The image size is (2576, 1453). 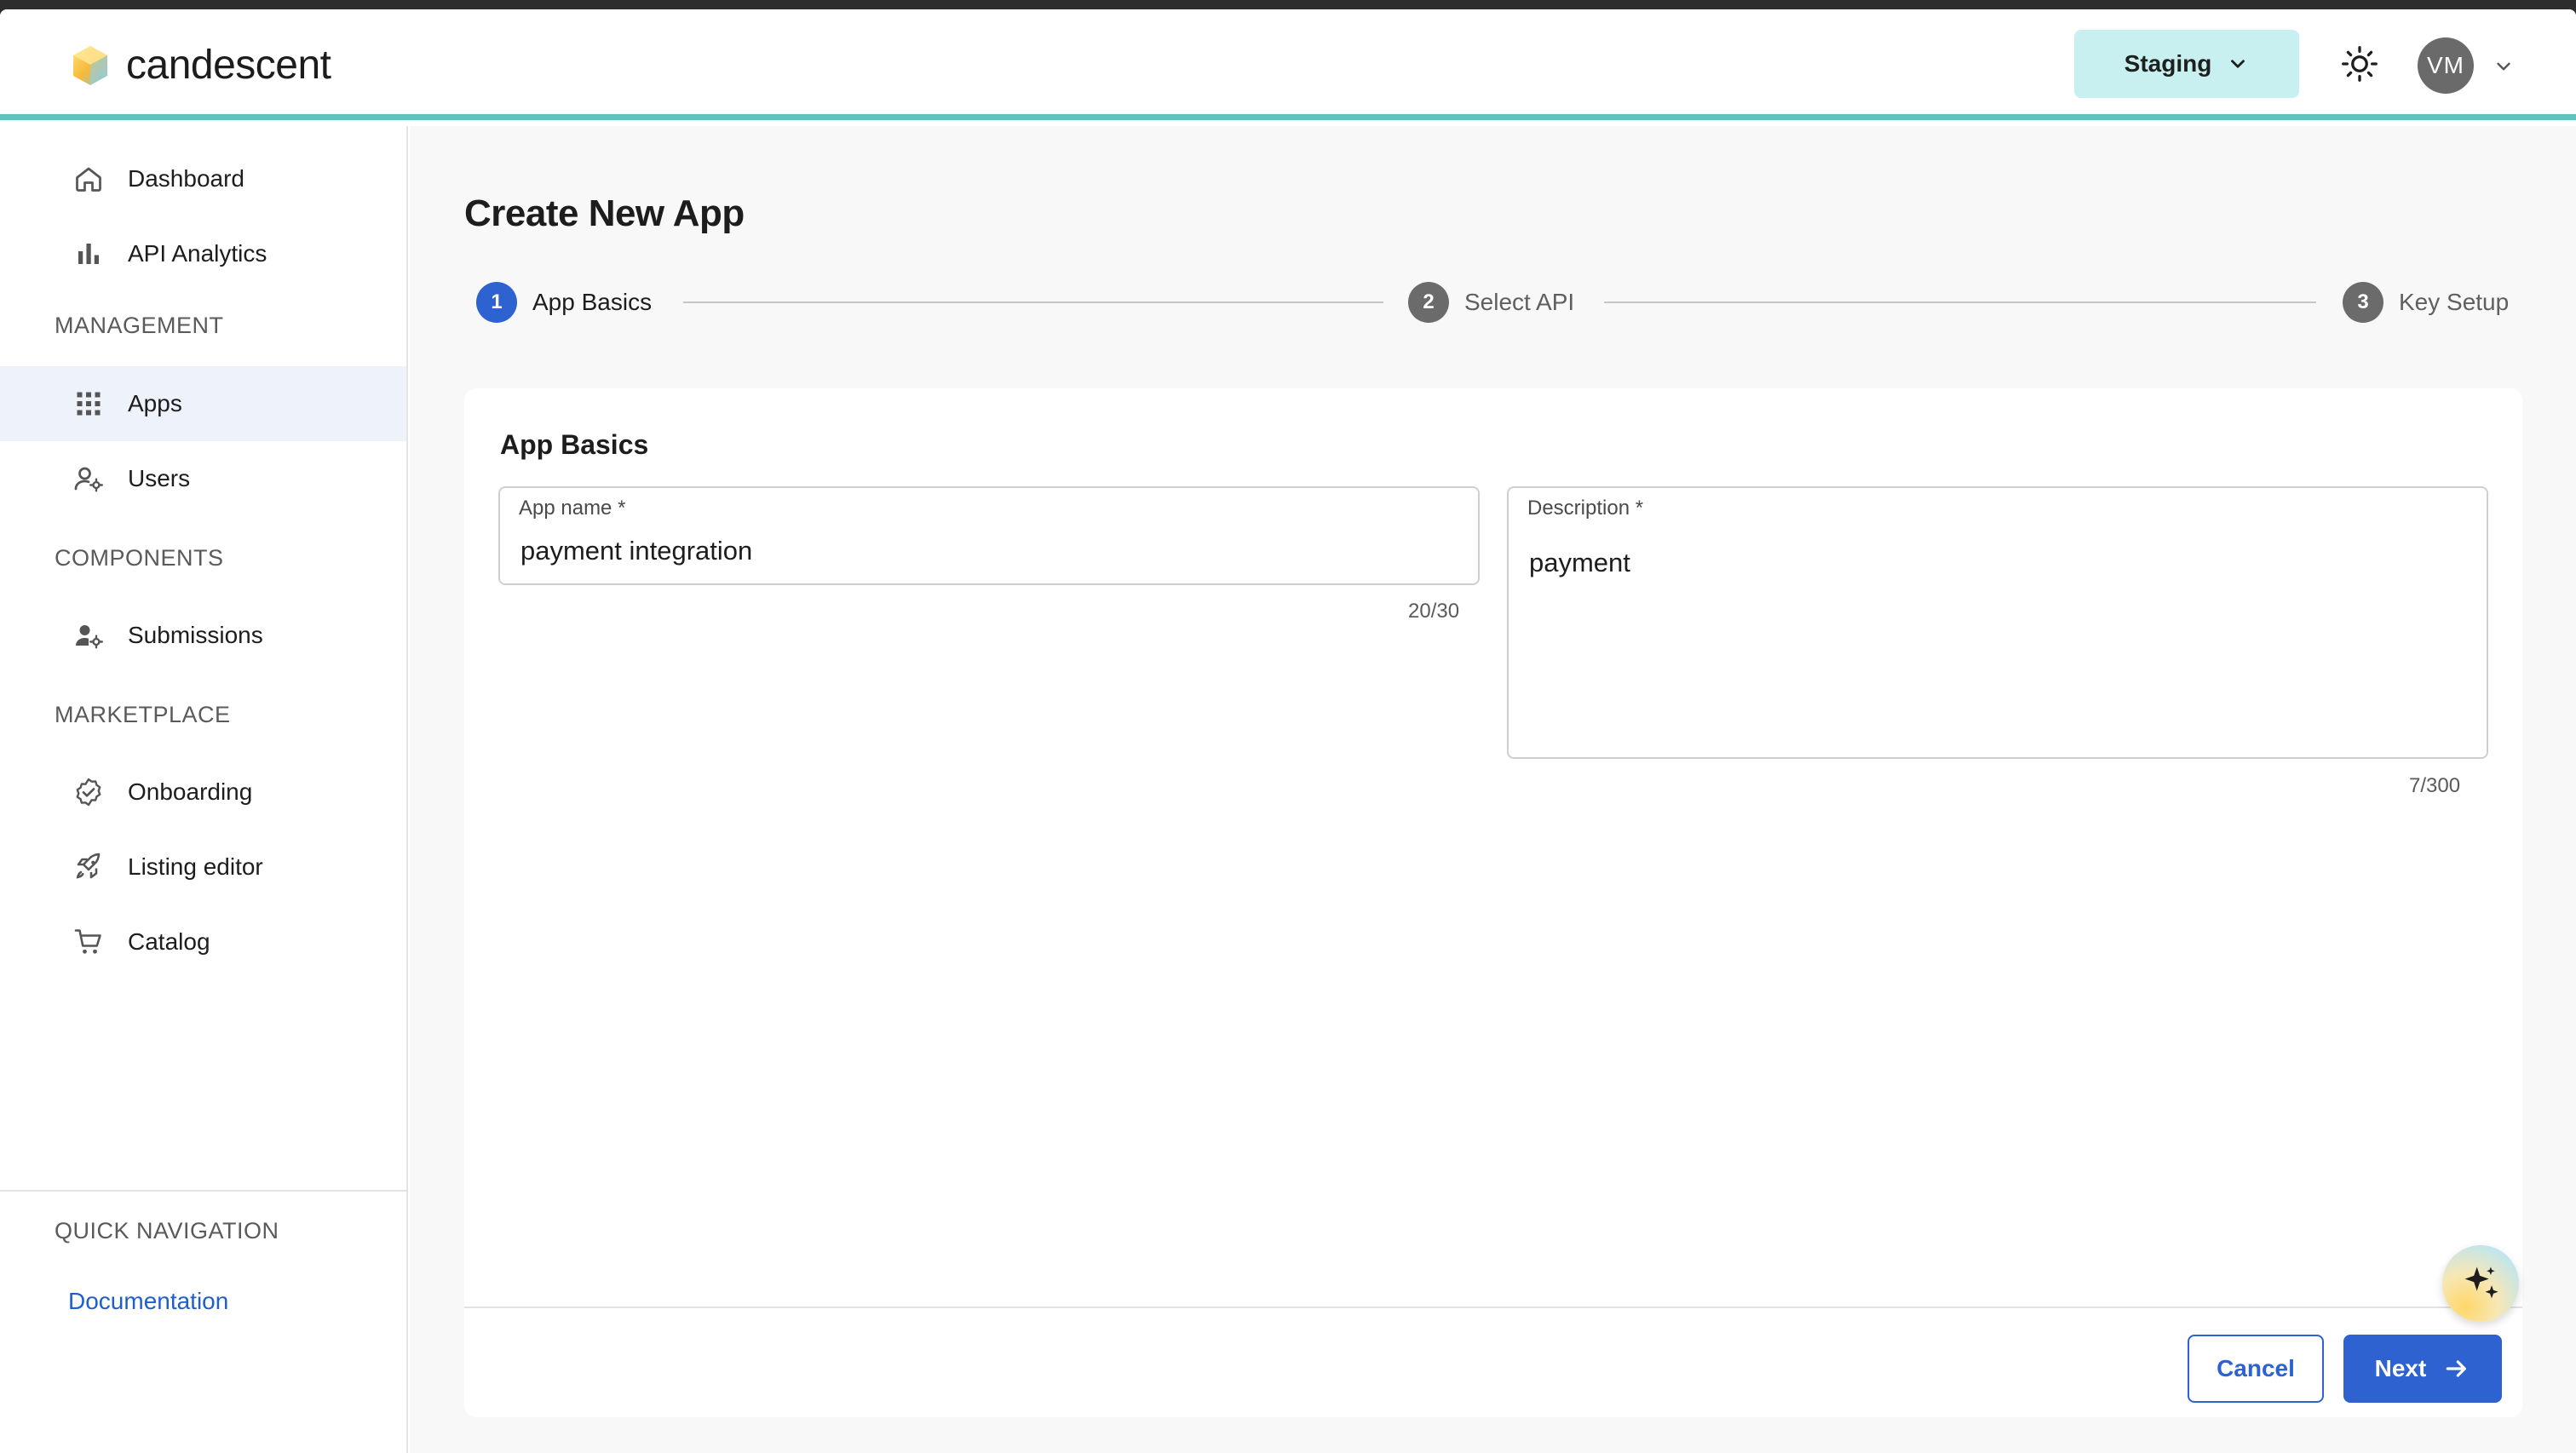 I want to click on sidebar-item-label: Submissions, so click(x=196, y=635).